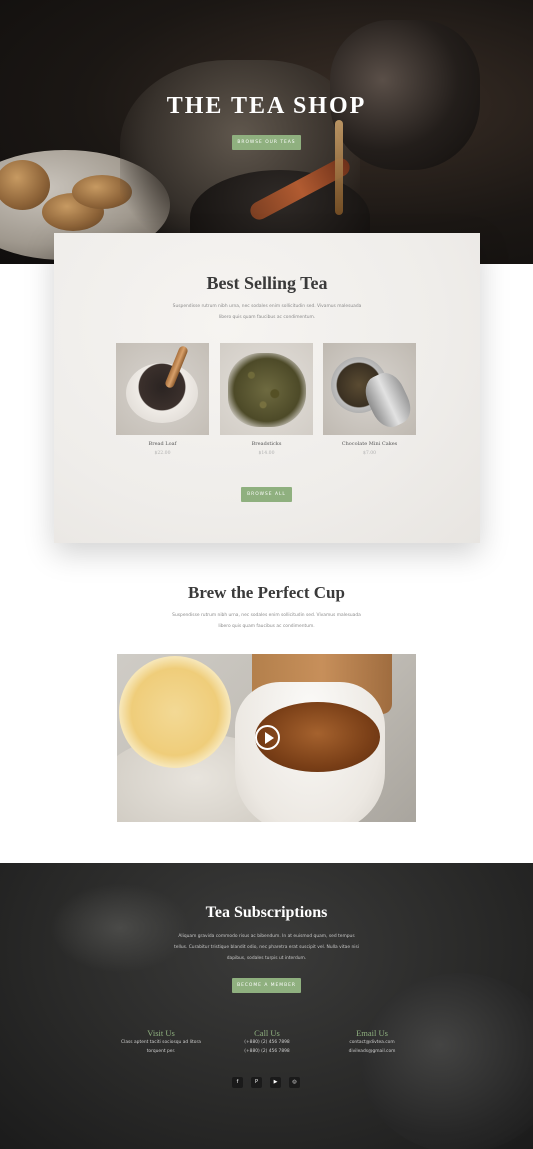 Image resolution: width=533 pixels, height=1149 pixels. I want to click on product-name: Bread Loaf, so click(162, 444).